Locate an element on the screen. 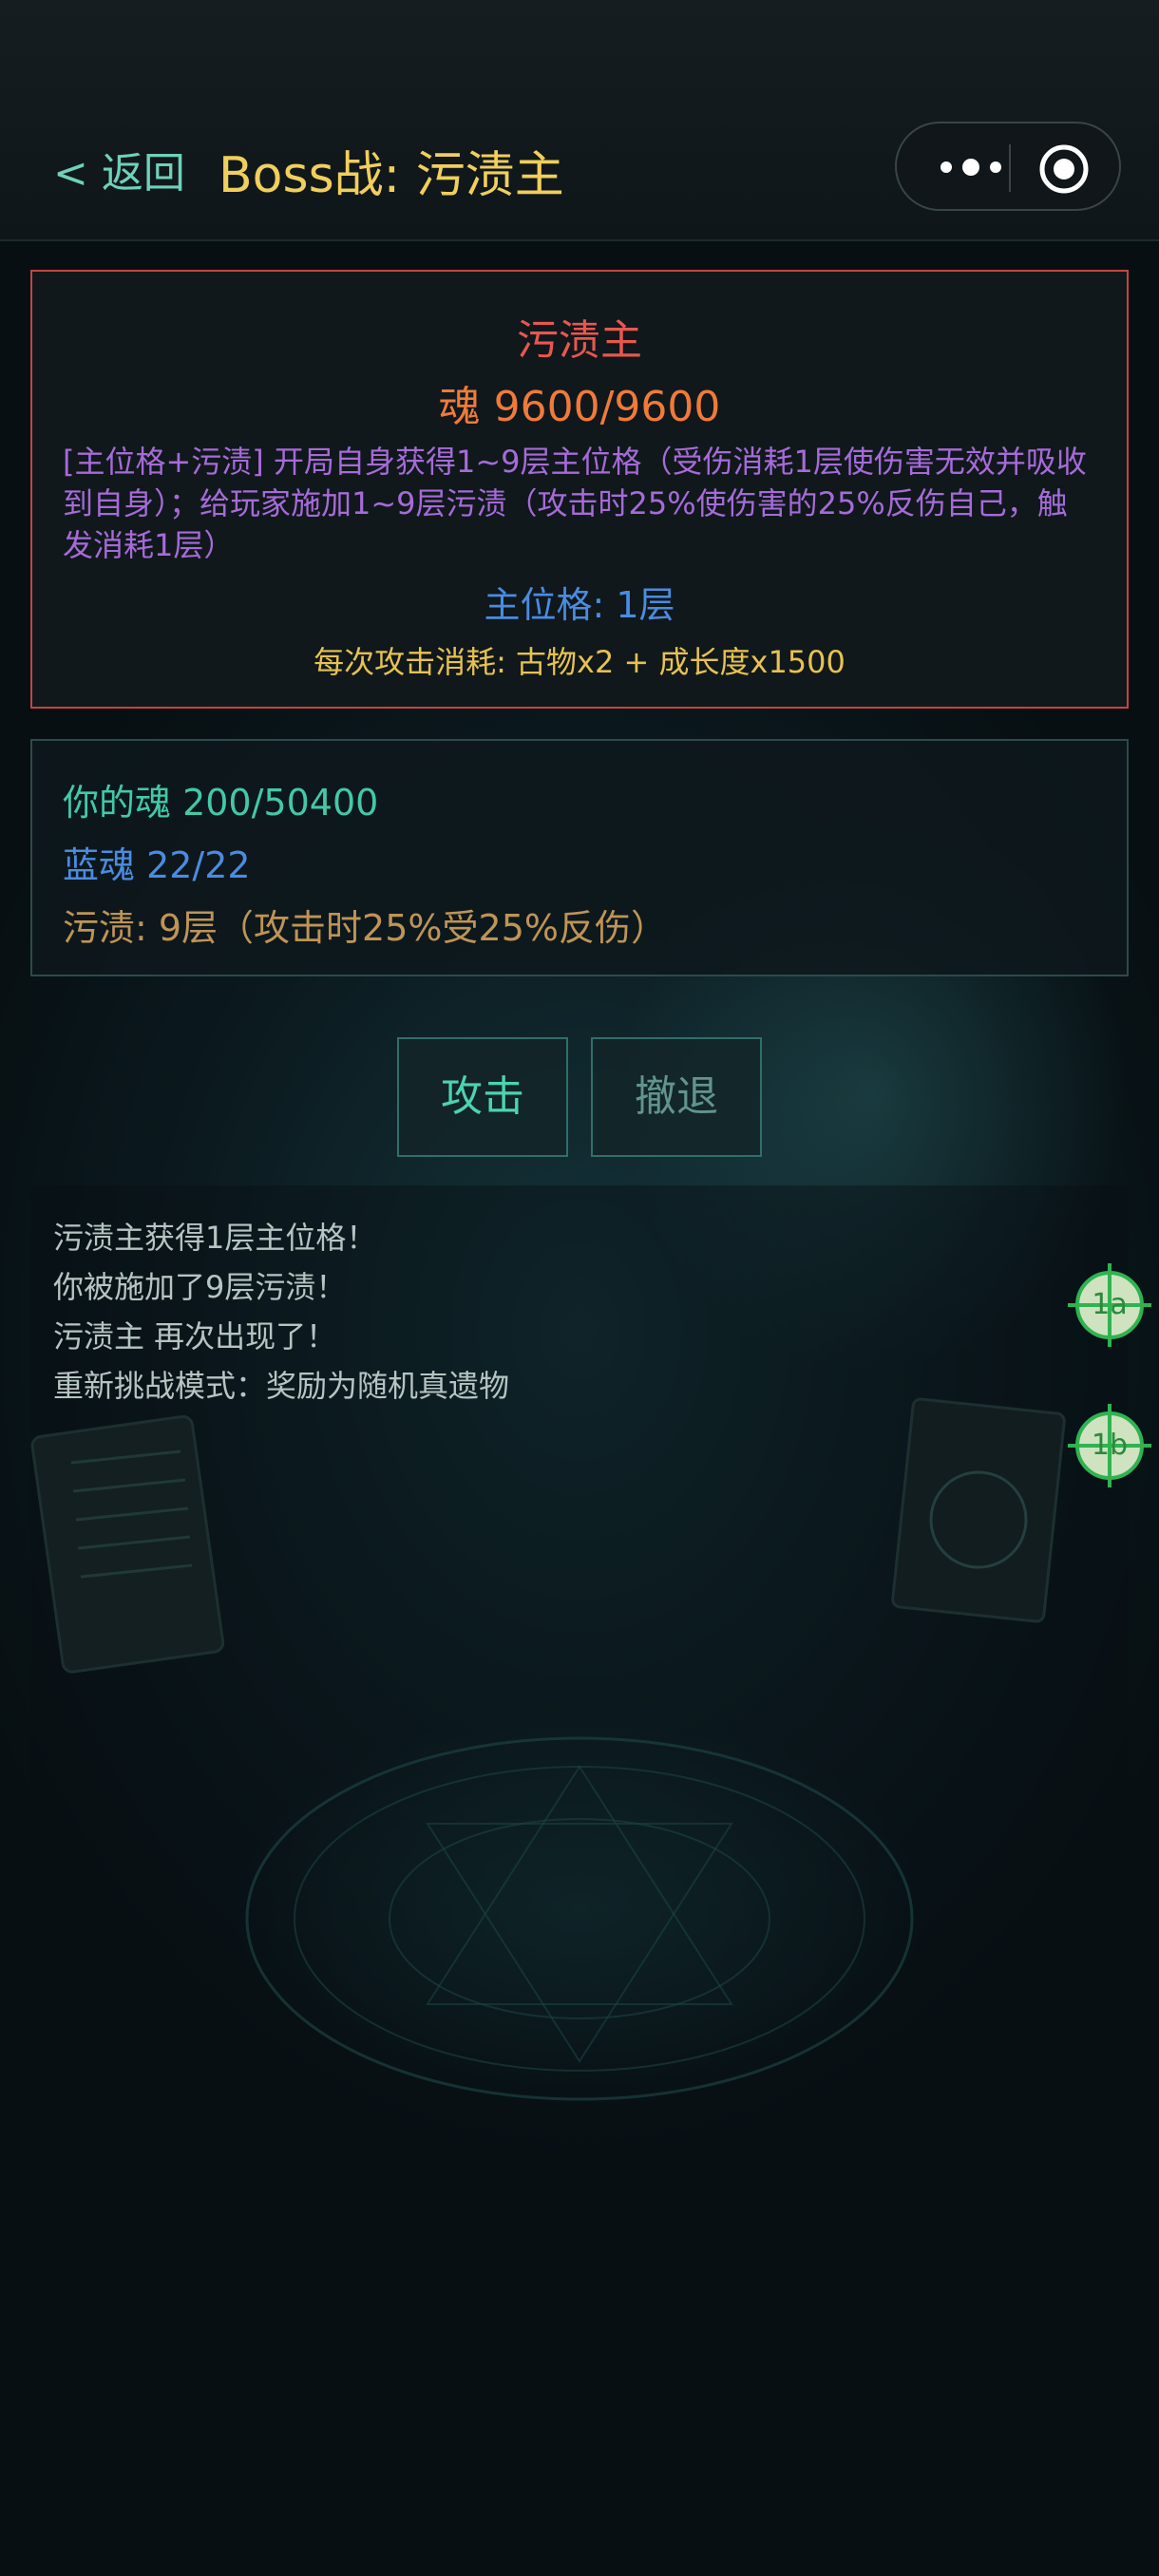  log-line: 污渍主 再次出现了！ is located at coordinates (195, 1336).